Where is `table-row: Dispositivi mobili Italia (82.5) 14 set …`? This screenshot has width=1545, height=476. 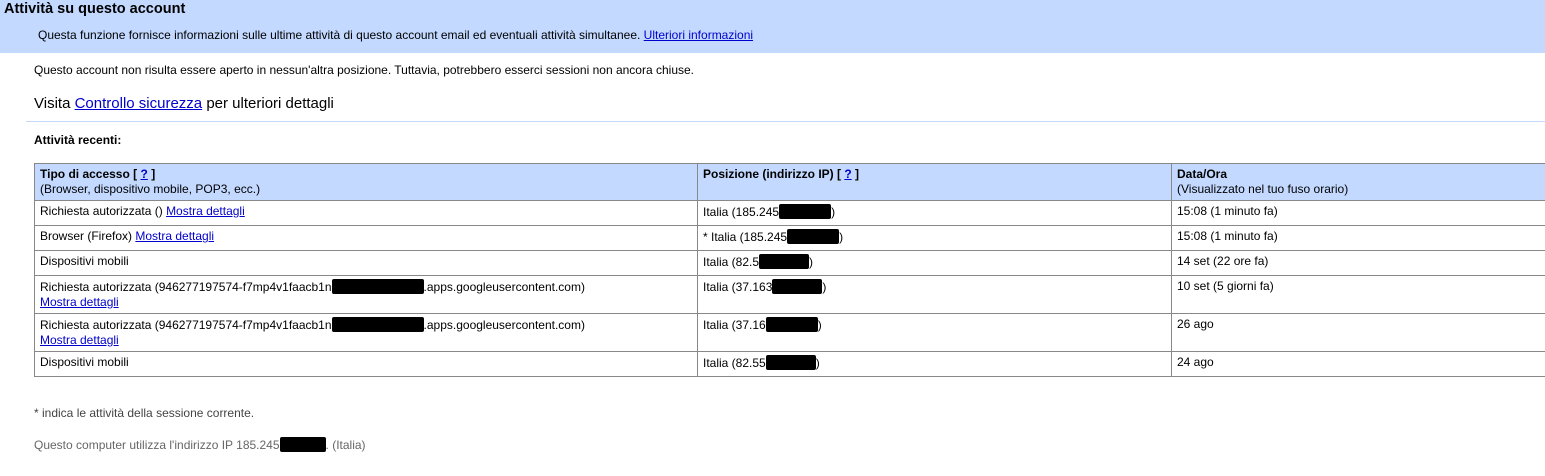 table-row: Dispositivi mobili Italia (82.5) 14 set … is located at coordinates (789, 263).